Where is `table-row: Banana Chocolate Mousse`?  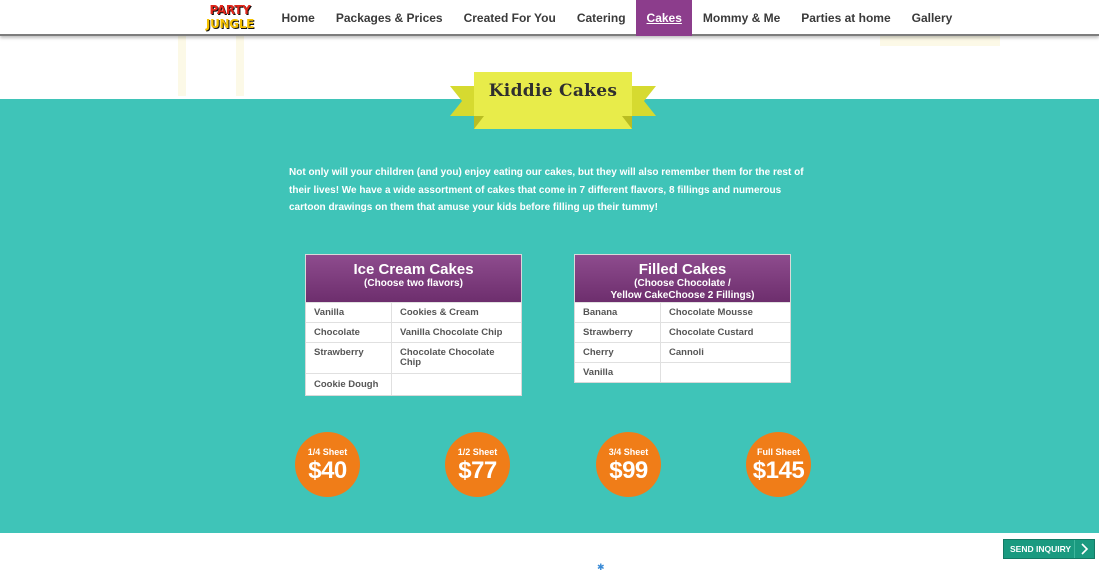 table-row: Banana Chocolate Mousse is located at coordinates (682, 312).